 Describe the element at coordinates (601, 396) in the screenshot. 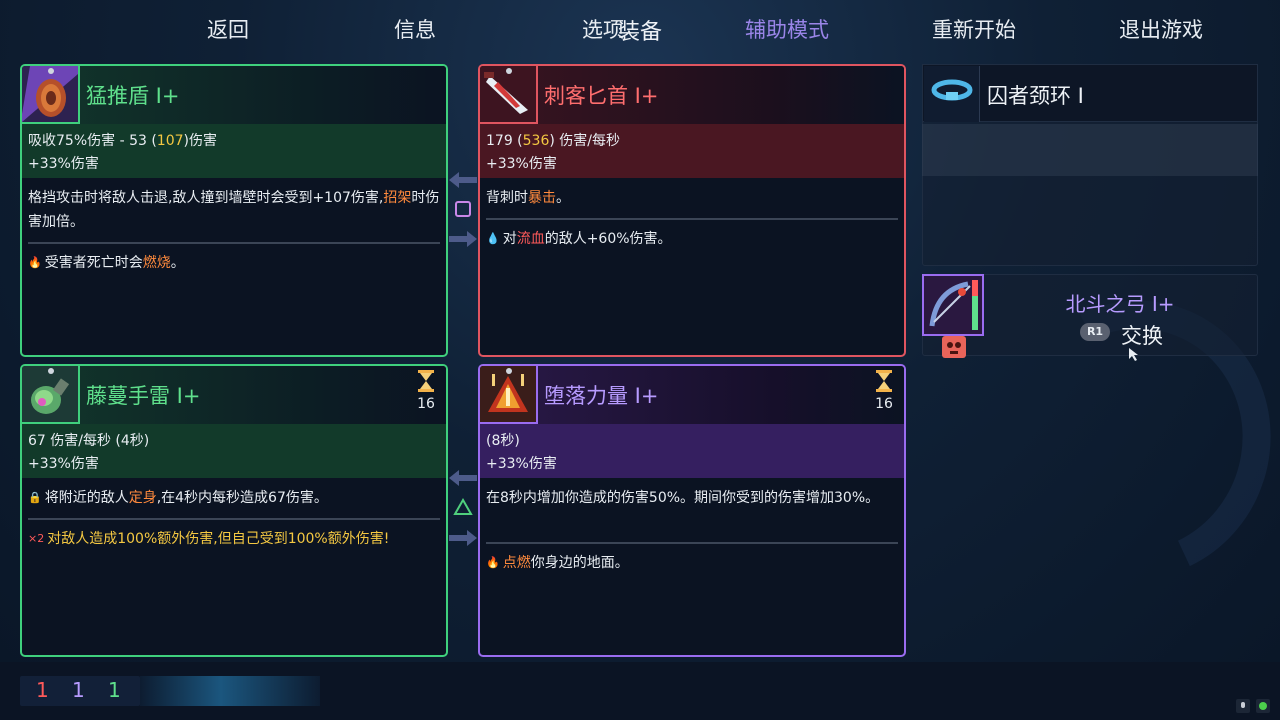

I see `skill-name: 堕落力量 I+` at that location.